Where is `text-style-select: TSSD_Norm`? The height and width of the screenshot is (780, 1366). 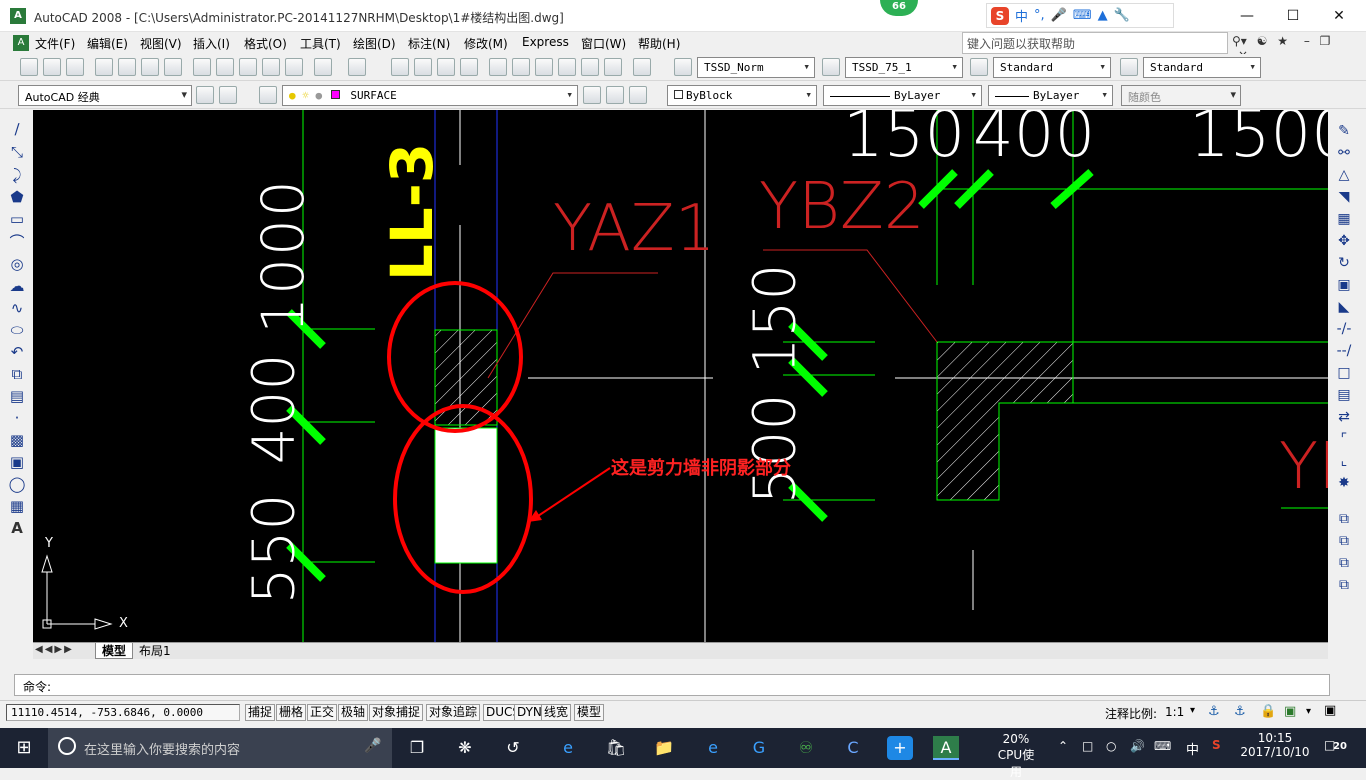 text-style-select: TSSD_Norm is located at coordinates (756, 67).